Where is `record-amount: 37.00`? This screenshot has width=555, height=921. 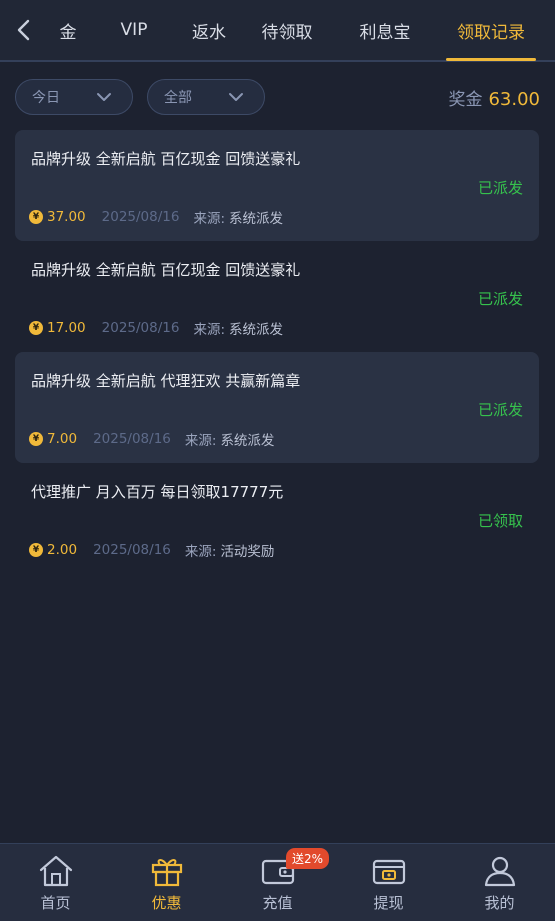 record-amount: 37.00 is located at coordinates (66, 217).